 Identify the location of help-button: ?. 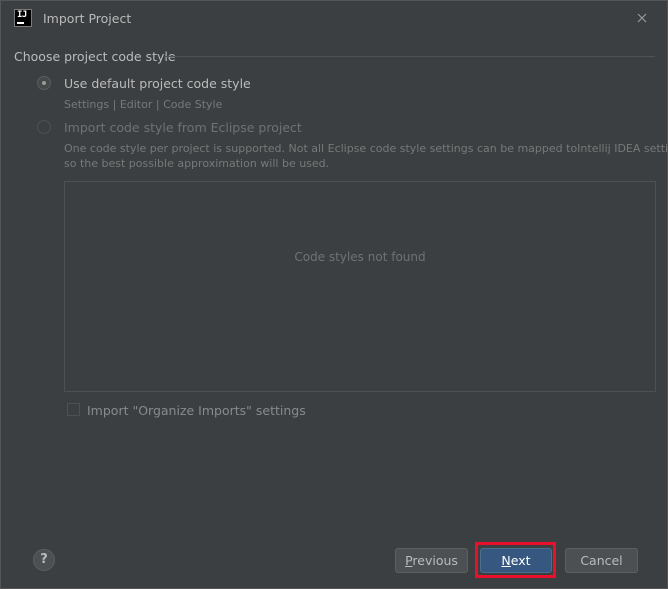
(44, 560).